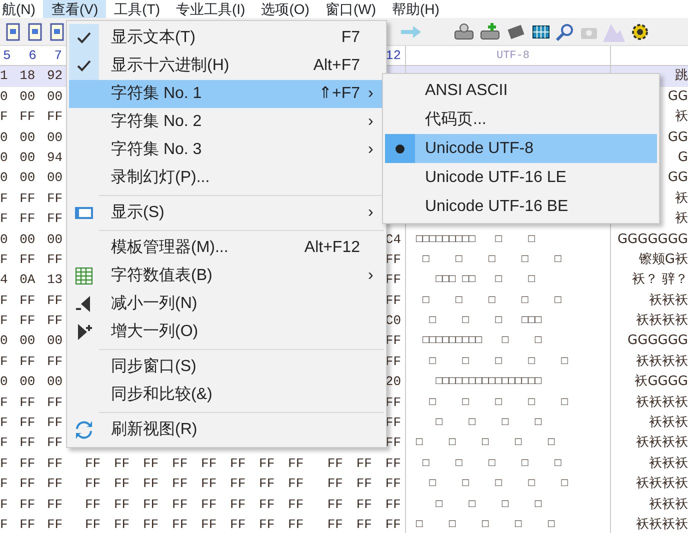 The image size is (688, 533). Describe the element at coordinates (31, 76) in the screenshot. I see `hex-bytes: 1 18 92` at that location.